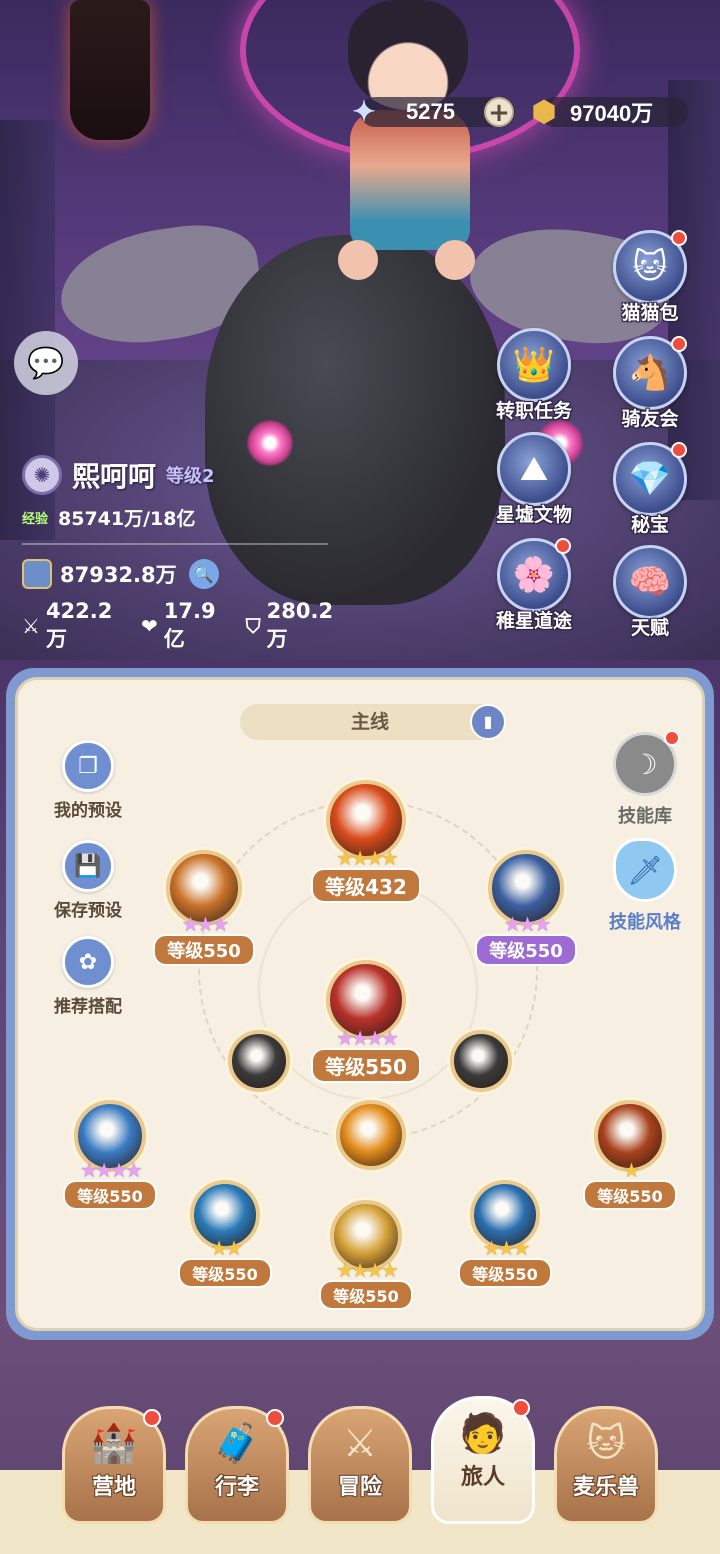 The image size is (720, 1554). Describe the element at coordinates (534, 479) in the screenshot. I see `relic-button: ⛰ 星墟文物` at that location.